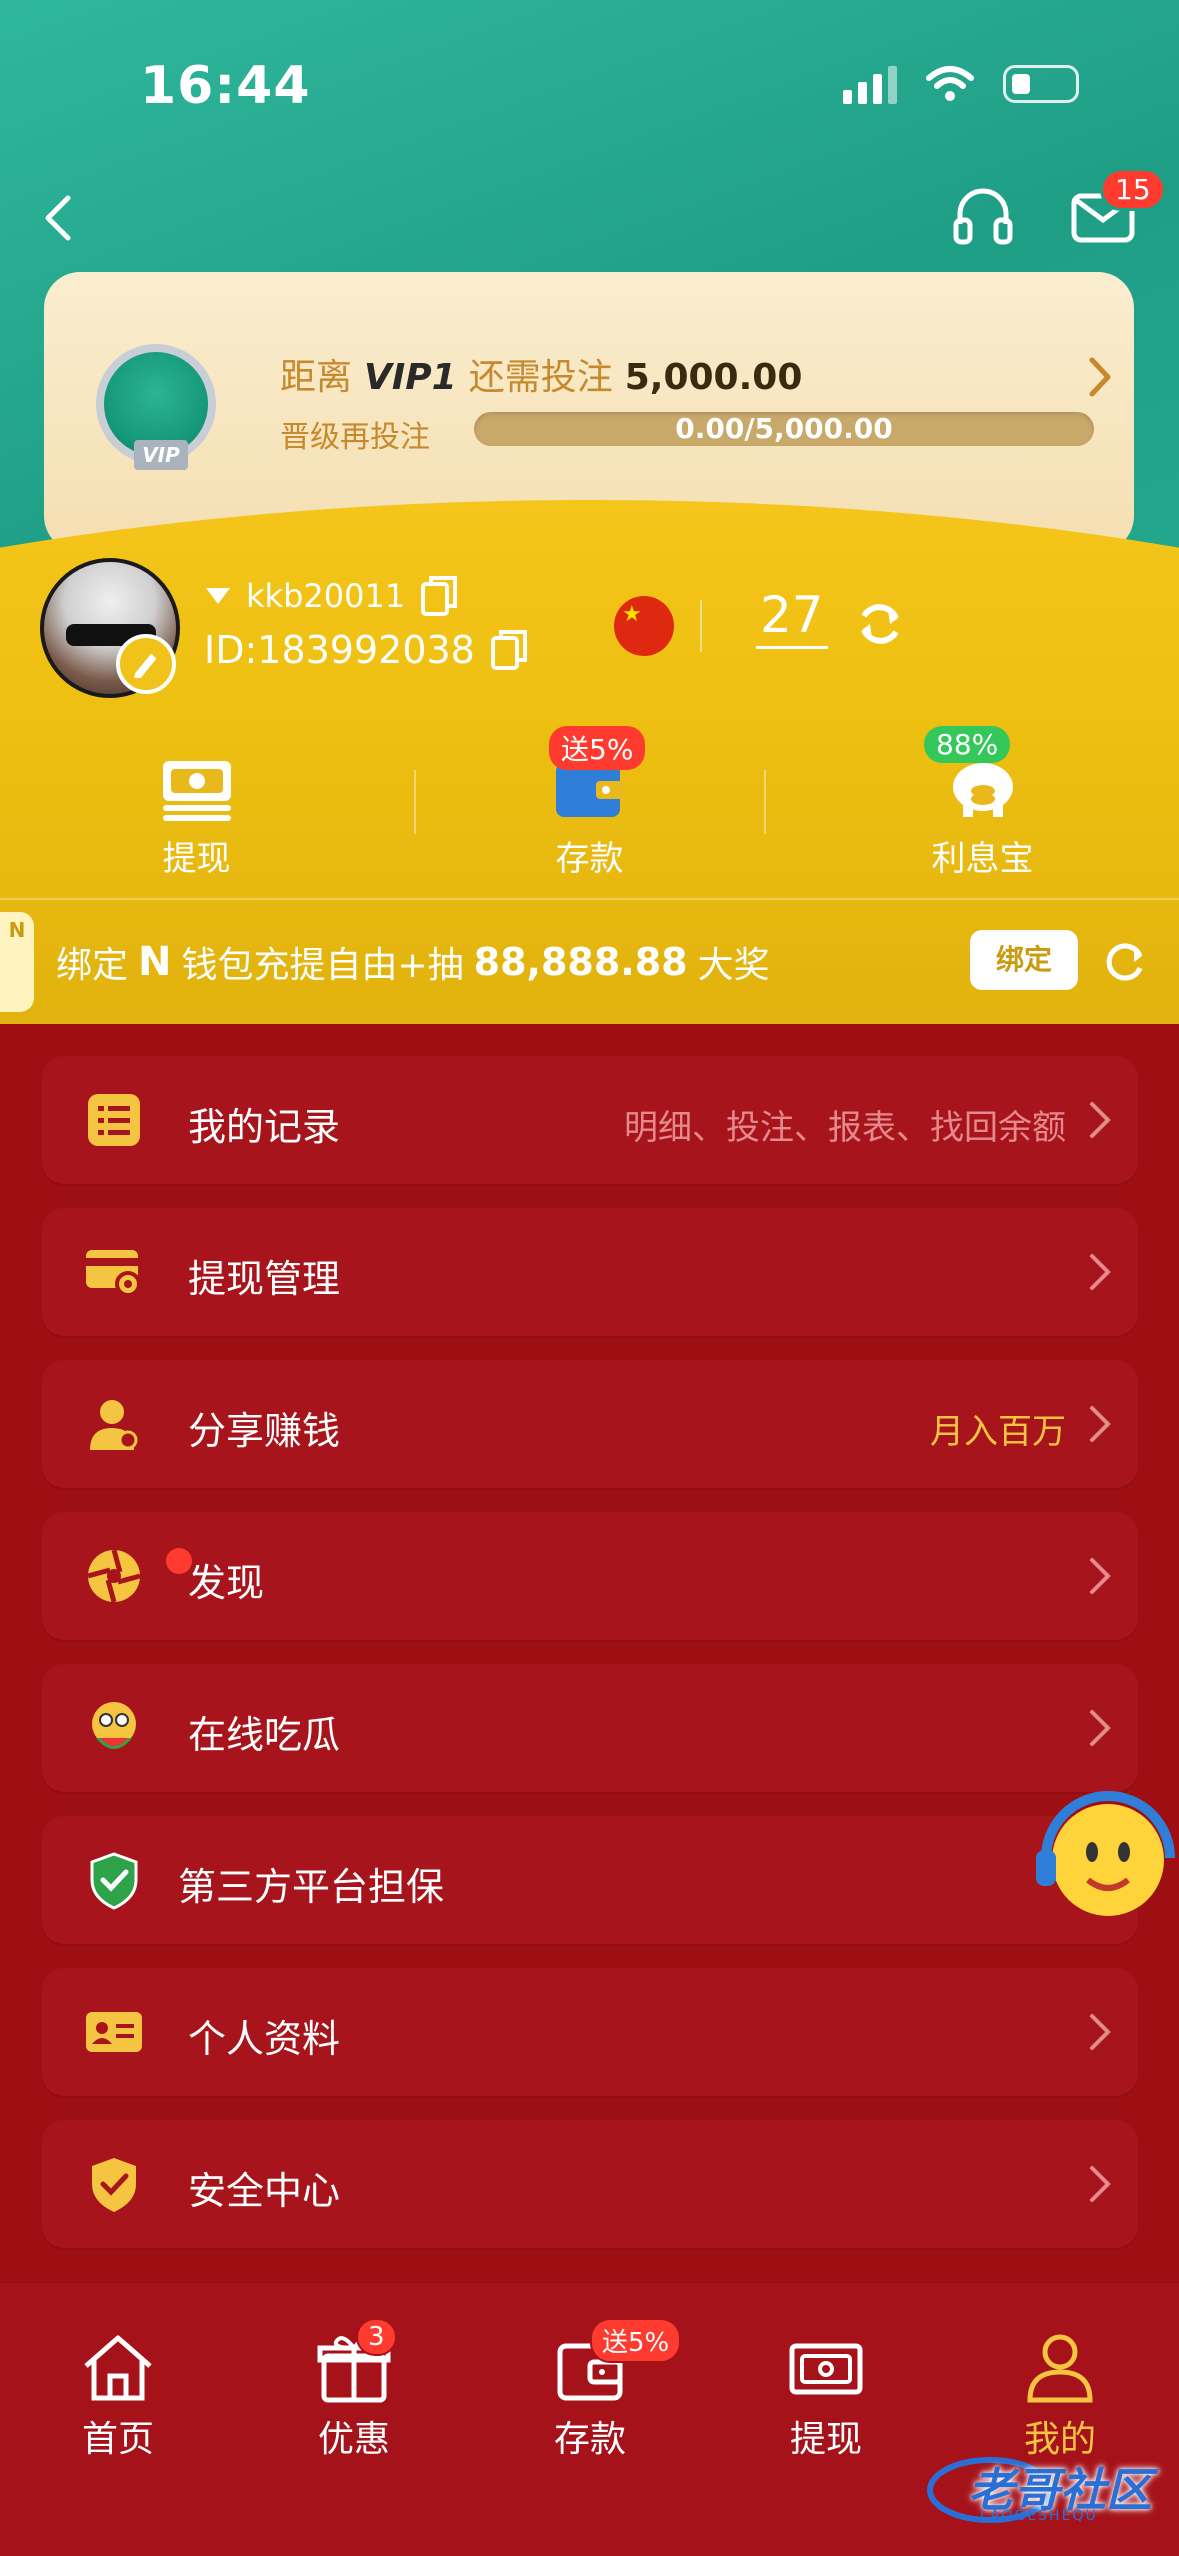 The image size is (1179, 2556). Describe the element at coordinates (196, 791) in the screenshot. I see `cash-icon` at that location.